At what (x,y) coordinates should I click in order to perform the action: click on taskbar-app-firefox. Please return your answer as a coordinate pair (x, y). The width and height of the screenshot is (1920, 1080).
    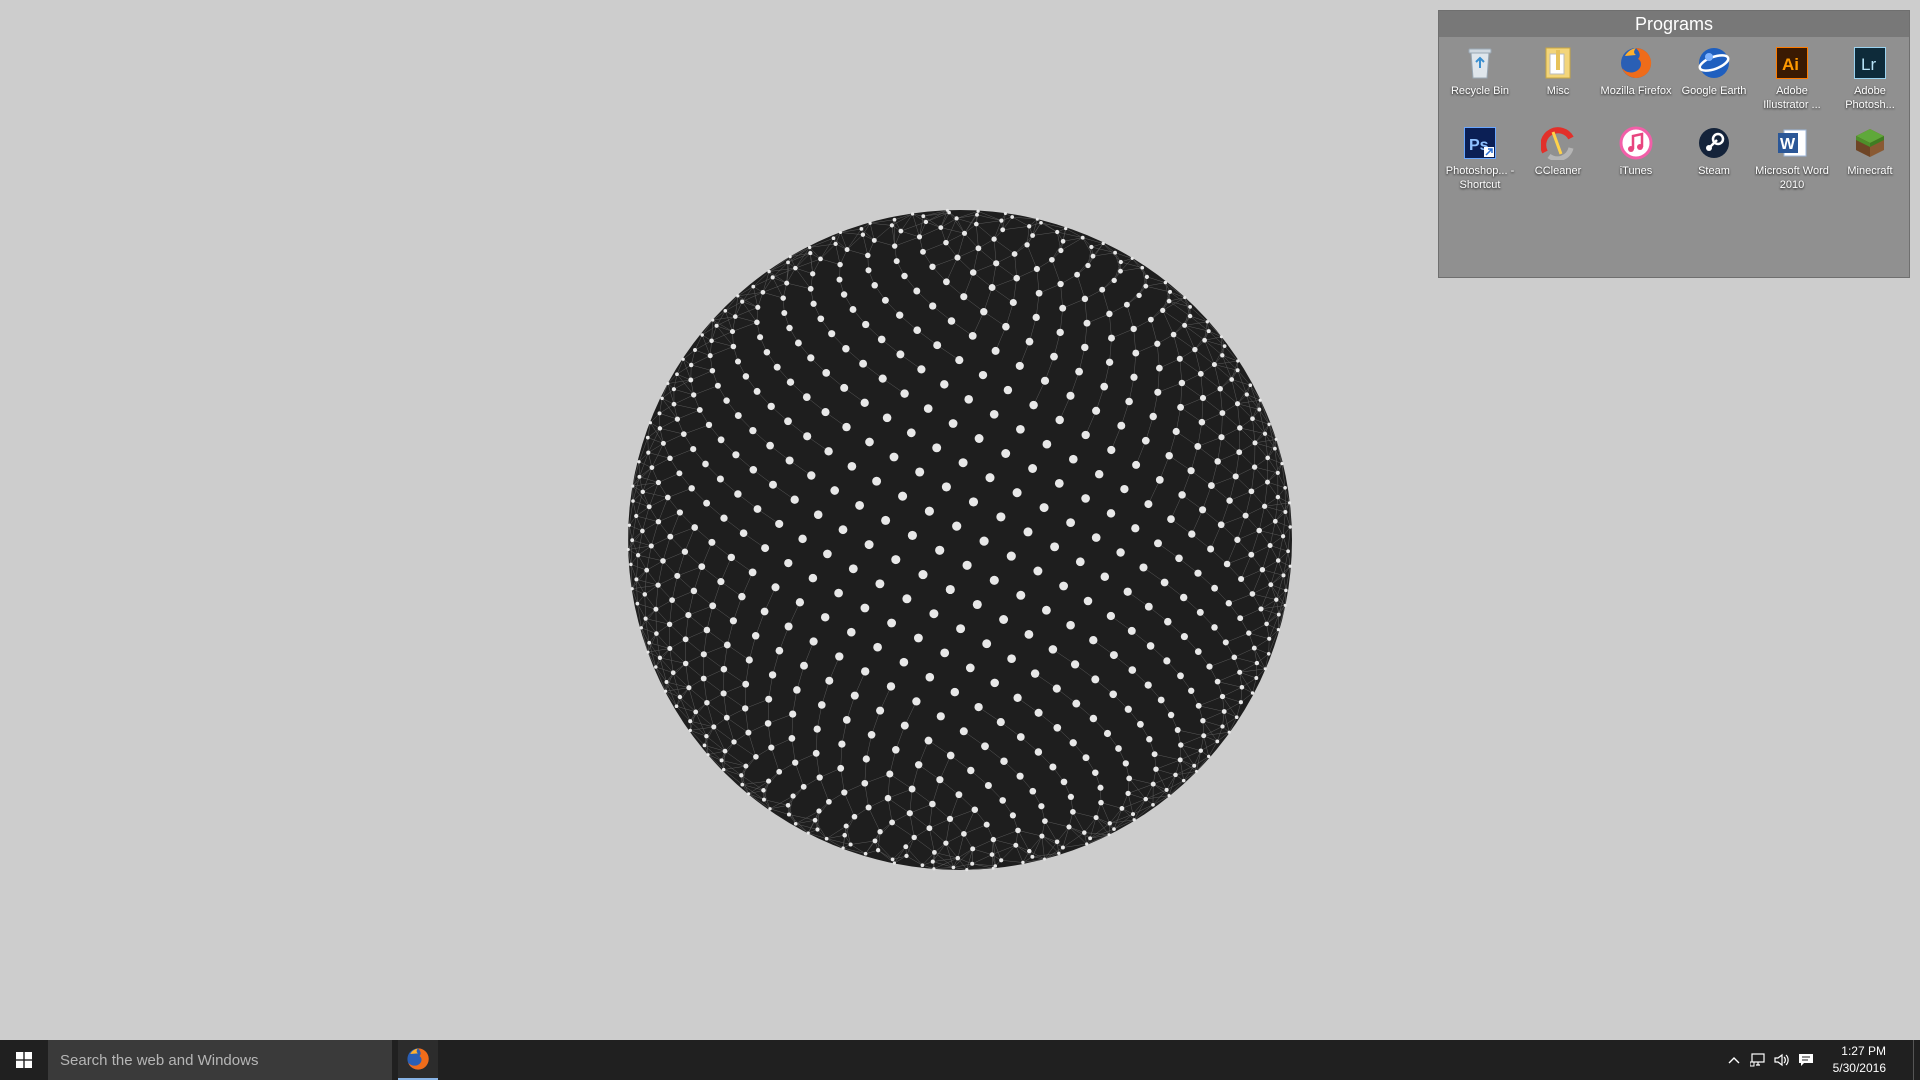
    Looking at the image, I should click on (418, 1060).